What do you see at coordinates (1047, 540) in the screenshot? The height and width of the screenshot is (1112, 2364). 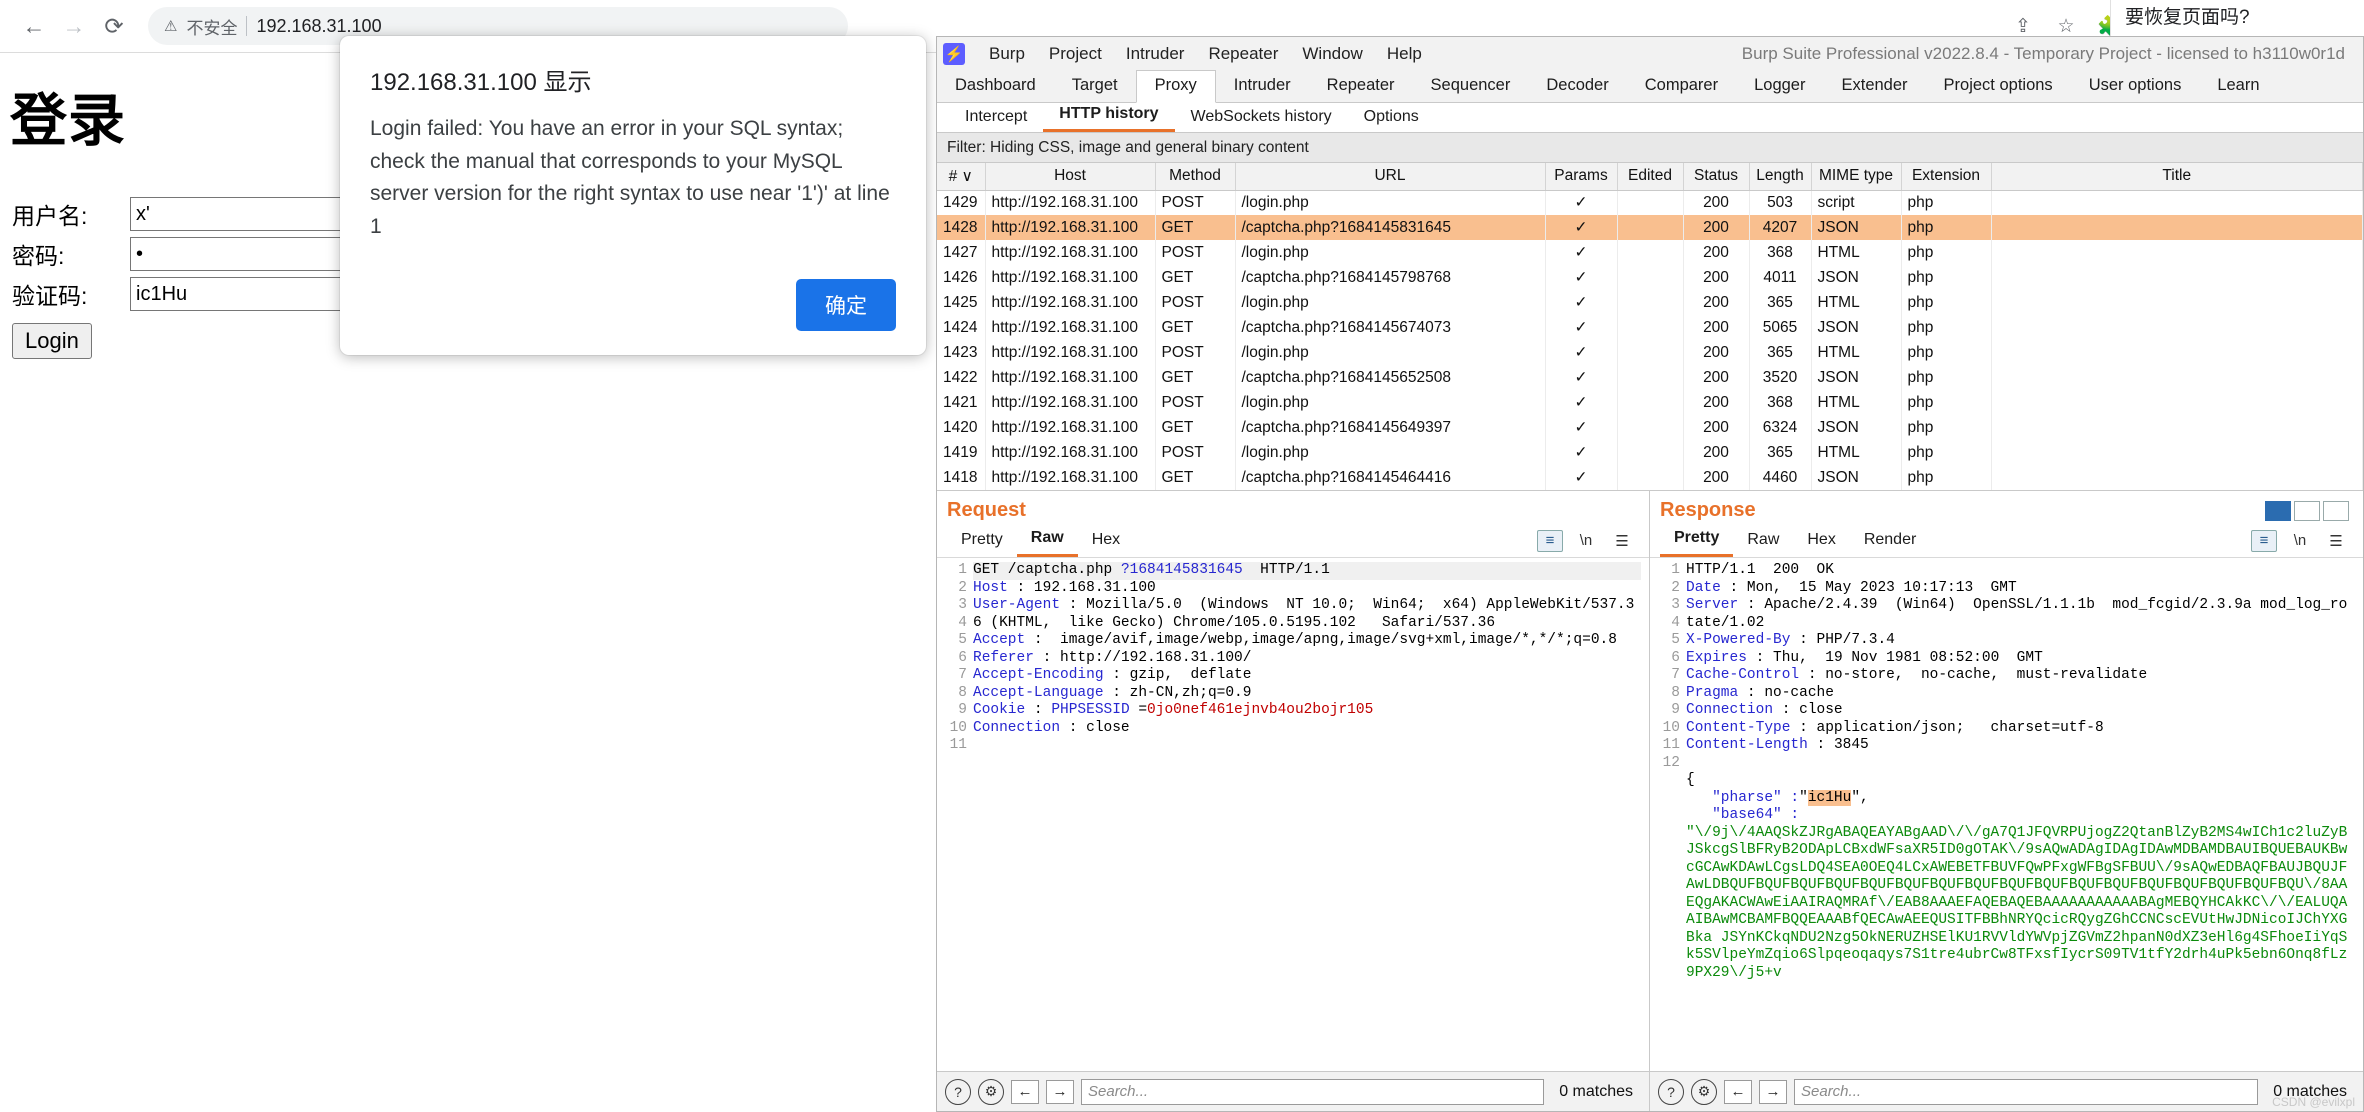 I see `request-tab-raw: Raw` at bounding box center [1047, 540].